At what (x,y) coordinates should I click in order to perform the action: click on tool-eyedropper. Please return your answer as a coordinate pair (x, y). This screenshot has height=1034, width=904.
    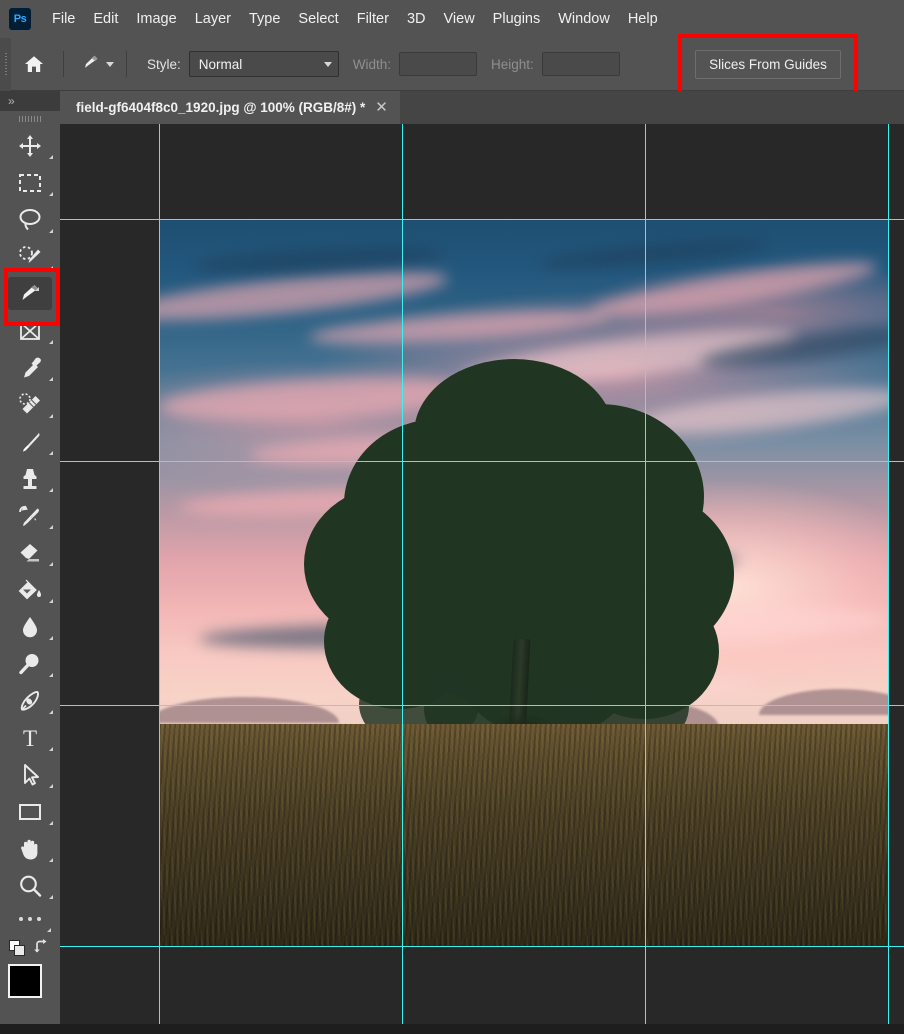
    Looking at the image, I should click on (30, 367).